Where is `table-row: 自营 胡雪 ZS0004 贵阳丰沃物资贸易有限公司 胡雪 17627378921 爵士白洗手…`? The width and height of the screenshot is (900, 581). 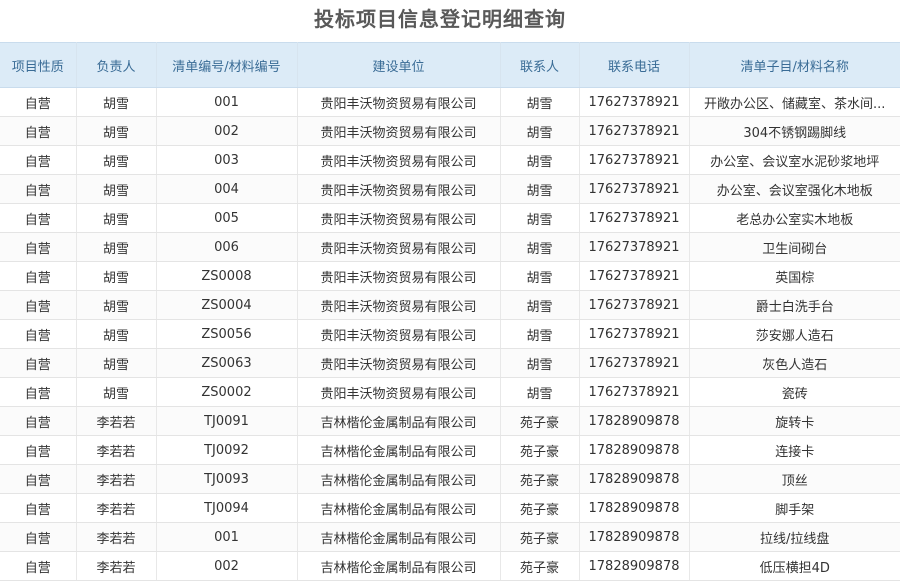
table-row: 自营 胡雪 ZS0004 贵阳丰沃物资贸易有限公司 胡雪 17627378921 爵士白洗手… is located at coordinates (450, 305).